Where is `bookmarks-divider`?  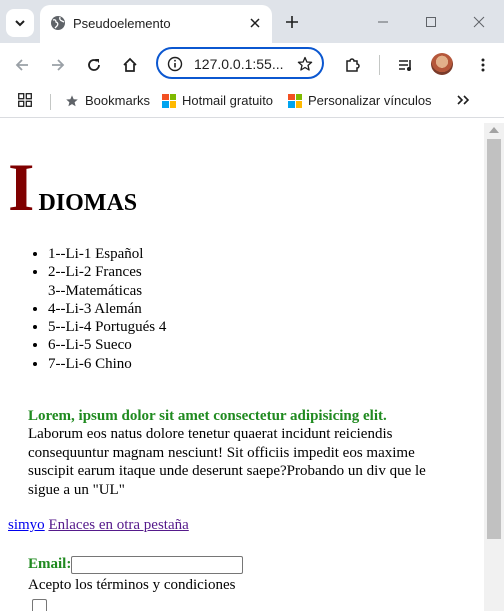 bookmarks-divider is located at coordinates (50, 102).